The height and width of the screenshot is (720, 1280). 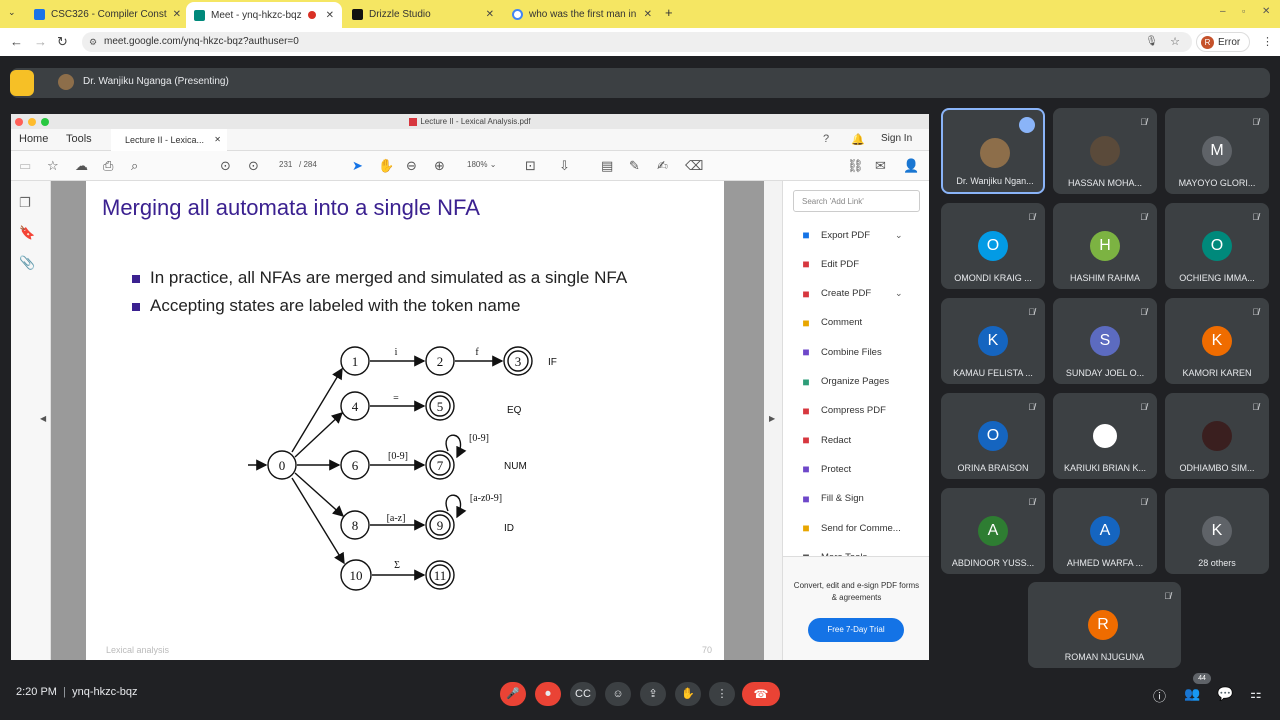 I want to click on tool-compress-pdf: ■ Compress PDF, so click(x=842, y=411).